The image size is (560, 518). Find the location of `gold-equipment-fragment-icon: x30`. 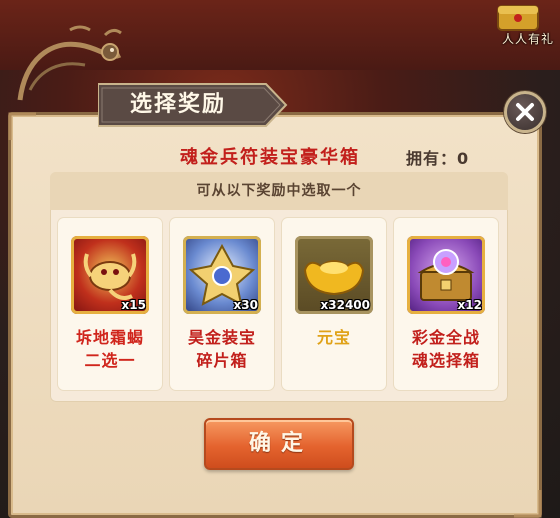

gold-equipment-fragment-icon: x30 is located at coordinates (222, 275).